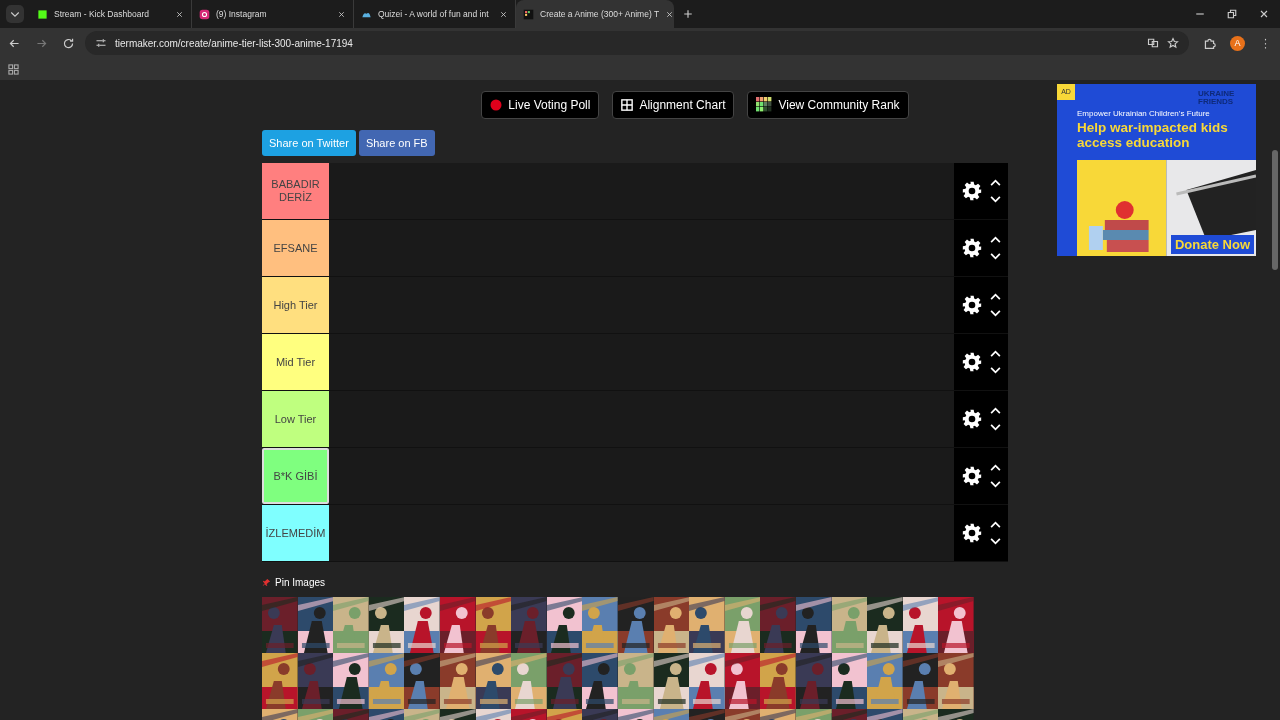 Image resolution: width=1280 pixels, height=720 pixels. Describe the element at coordinates (295, 305) in the screenshot. I see `tier-label: High Tier` at that location.